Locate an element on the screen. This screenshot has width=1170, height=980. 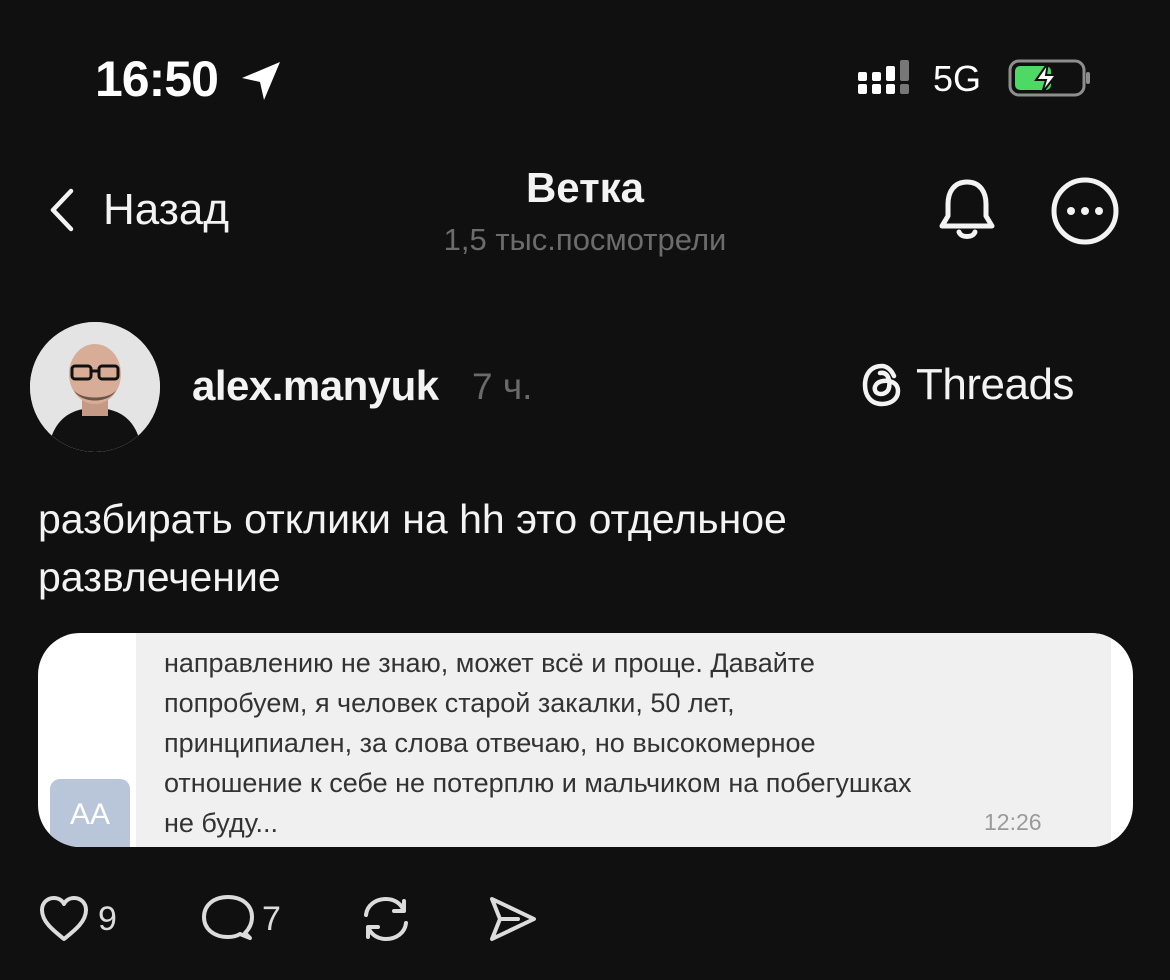
post-actions: 9 7 is located at coordinates (585, 920).